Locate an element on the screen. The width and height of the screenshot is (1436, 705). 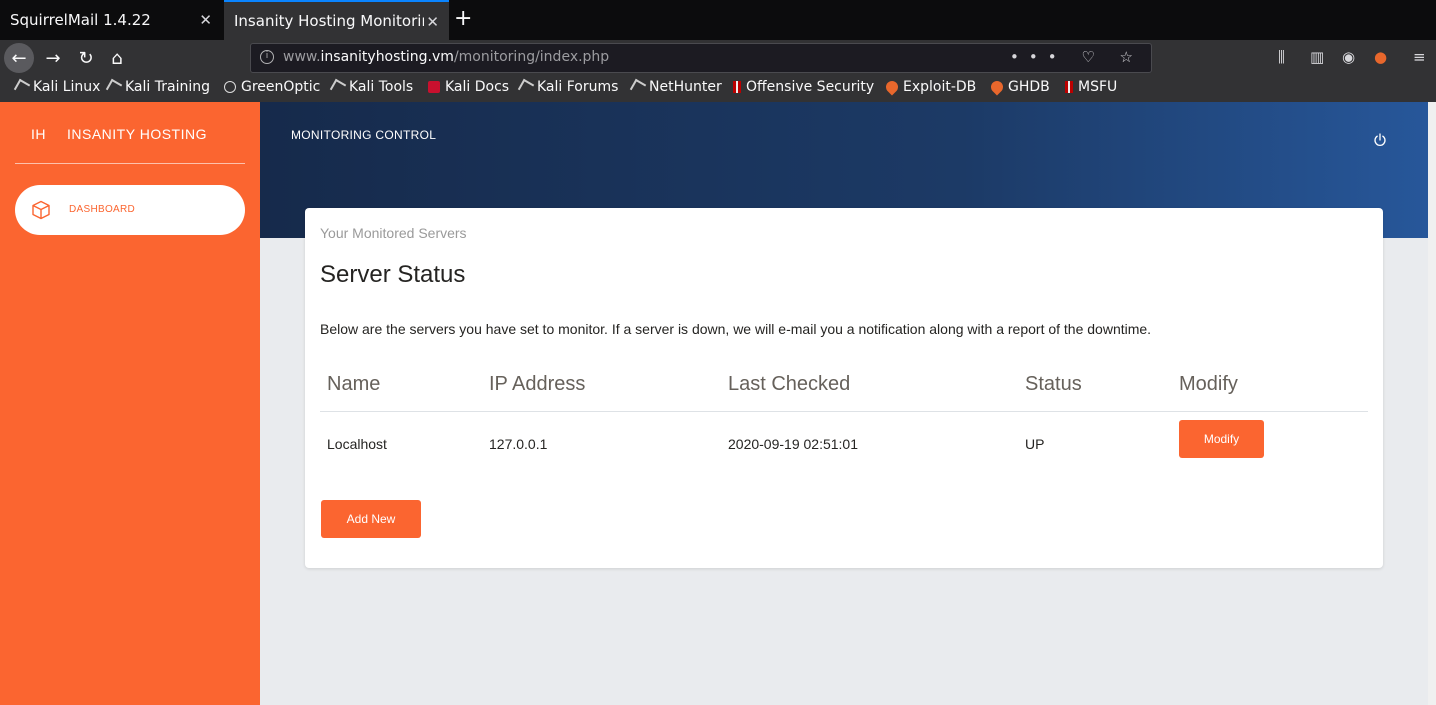
bookmark-ghdb: GHDB is located at coordinates (1019, 87).